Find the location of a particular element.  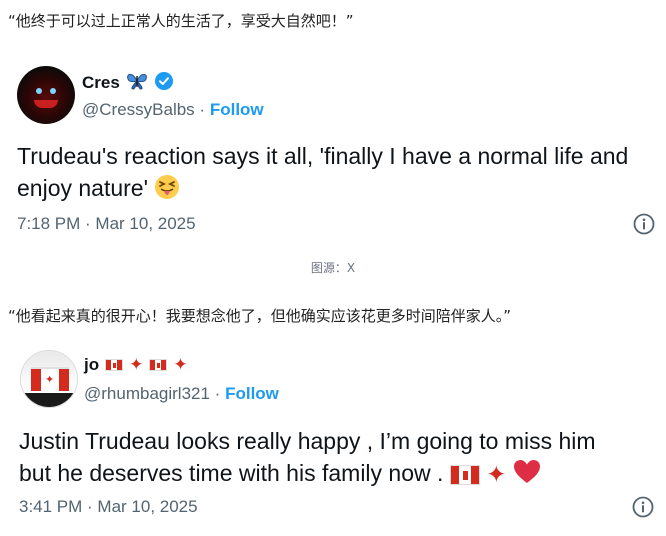

squinting-face-with-tongue-emoji-icon is located at coordinates (167, 191).